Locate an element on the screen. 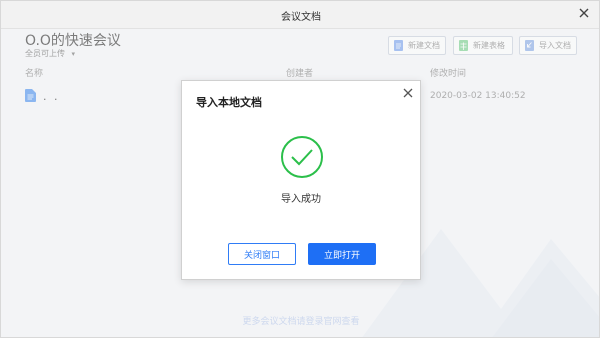  success-message: 导入成功 is located at coordinates (301, 199).